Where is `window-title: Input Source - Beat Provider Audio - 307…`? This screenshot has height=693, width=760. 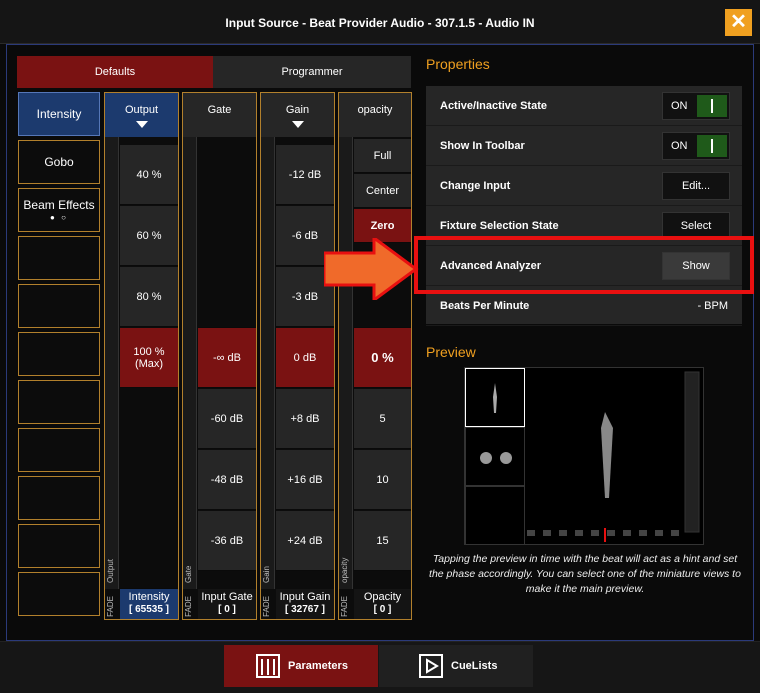
window-title: Input Source - Beat Provider Audio - 307… is located at coordinates (380, 23).